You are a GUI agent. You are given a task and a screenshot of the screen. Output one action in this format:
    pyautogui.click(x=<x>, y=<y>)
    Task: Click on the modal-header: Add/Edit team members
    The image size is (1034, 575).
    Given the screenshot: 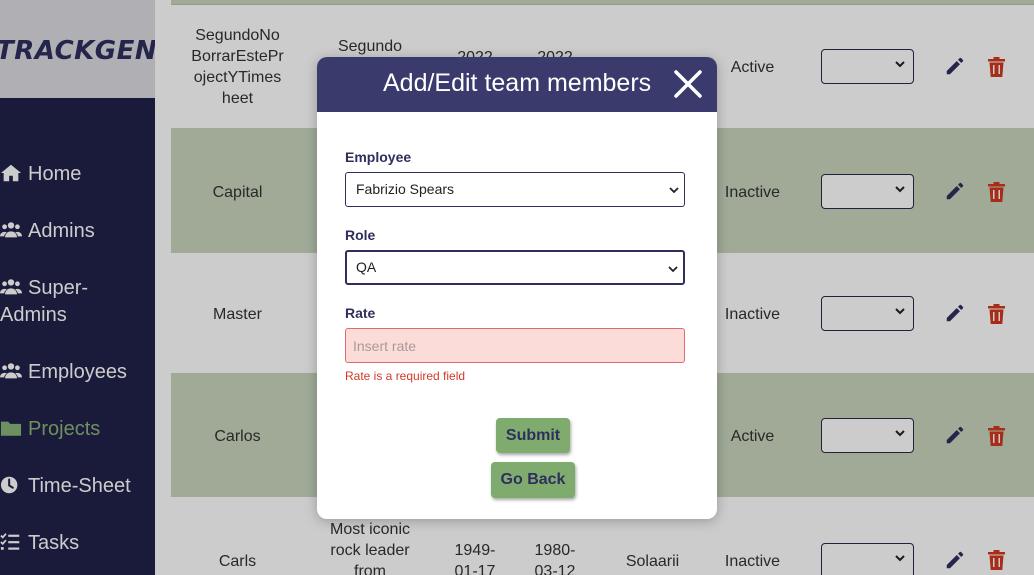 What is the action you would take?
    pyautogui.click(x=517, y=84)
    